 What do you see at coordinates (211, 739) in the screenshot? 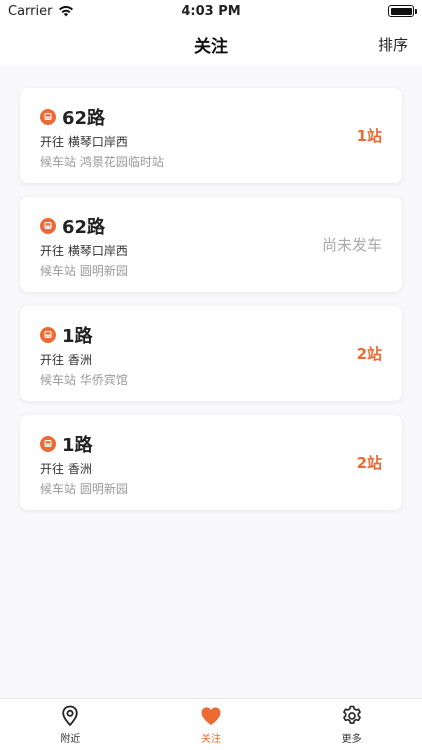
I see `tab-label: 关注` at bounding box center [211, 739].